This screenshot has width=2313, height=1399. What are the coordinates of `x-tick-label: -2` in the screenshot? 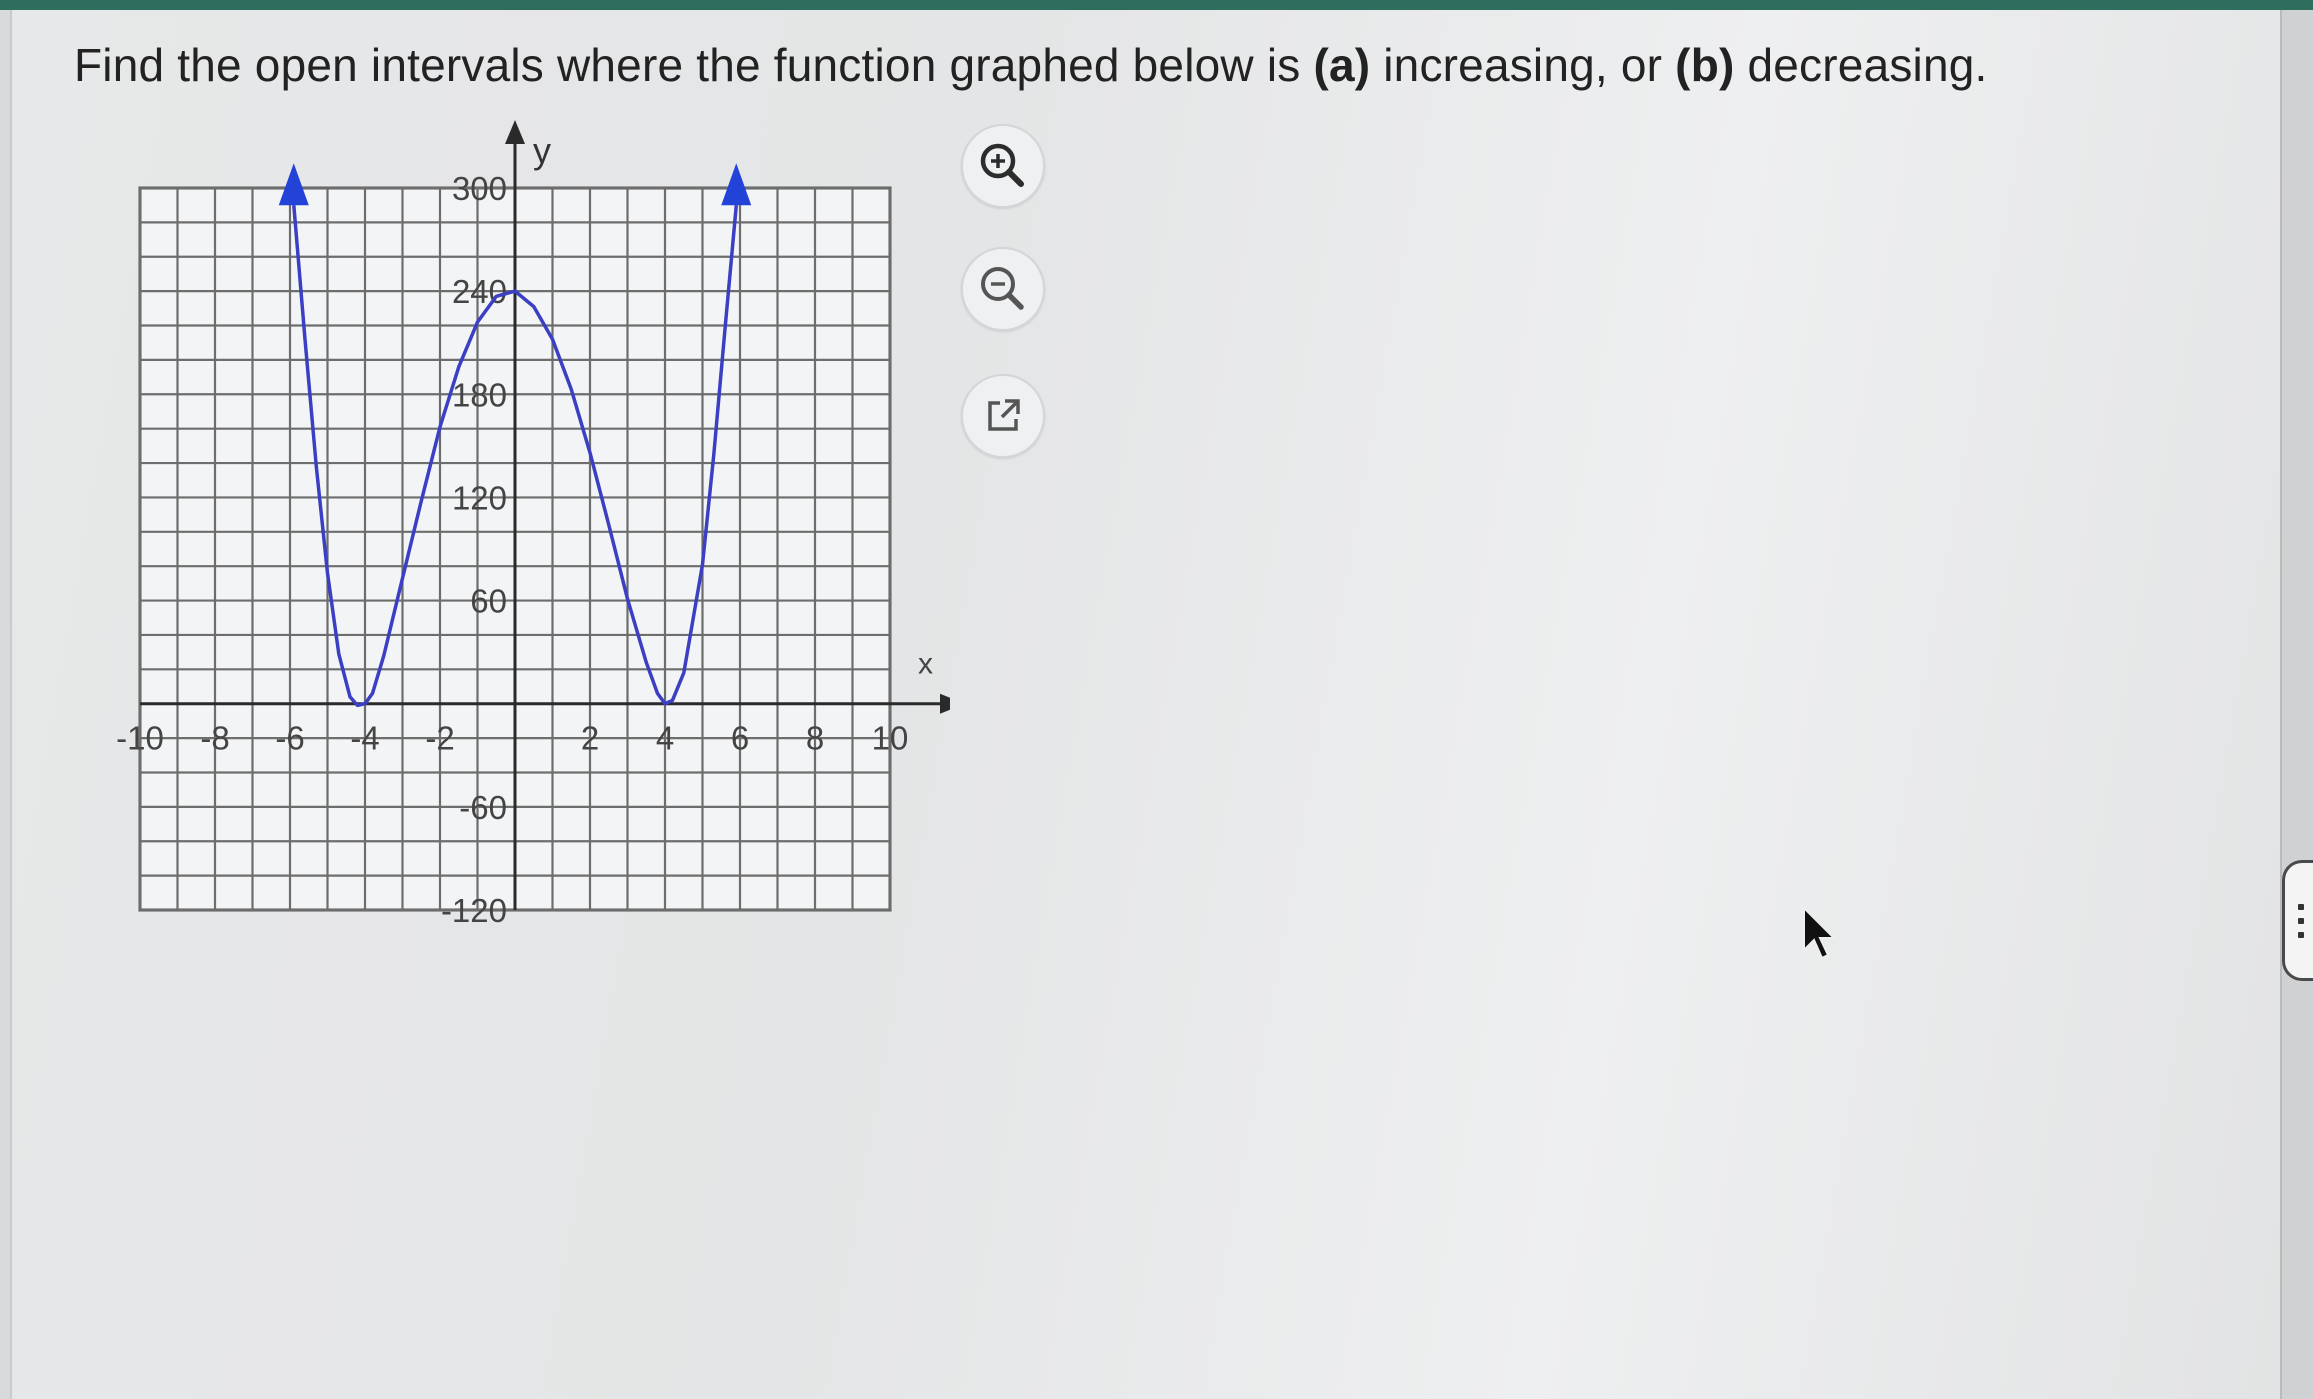 It's located at (439, 738).